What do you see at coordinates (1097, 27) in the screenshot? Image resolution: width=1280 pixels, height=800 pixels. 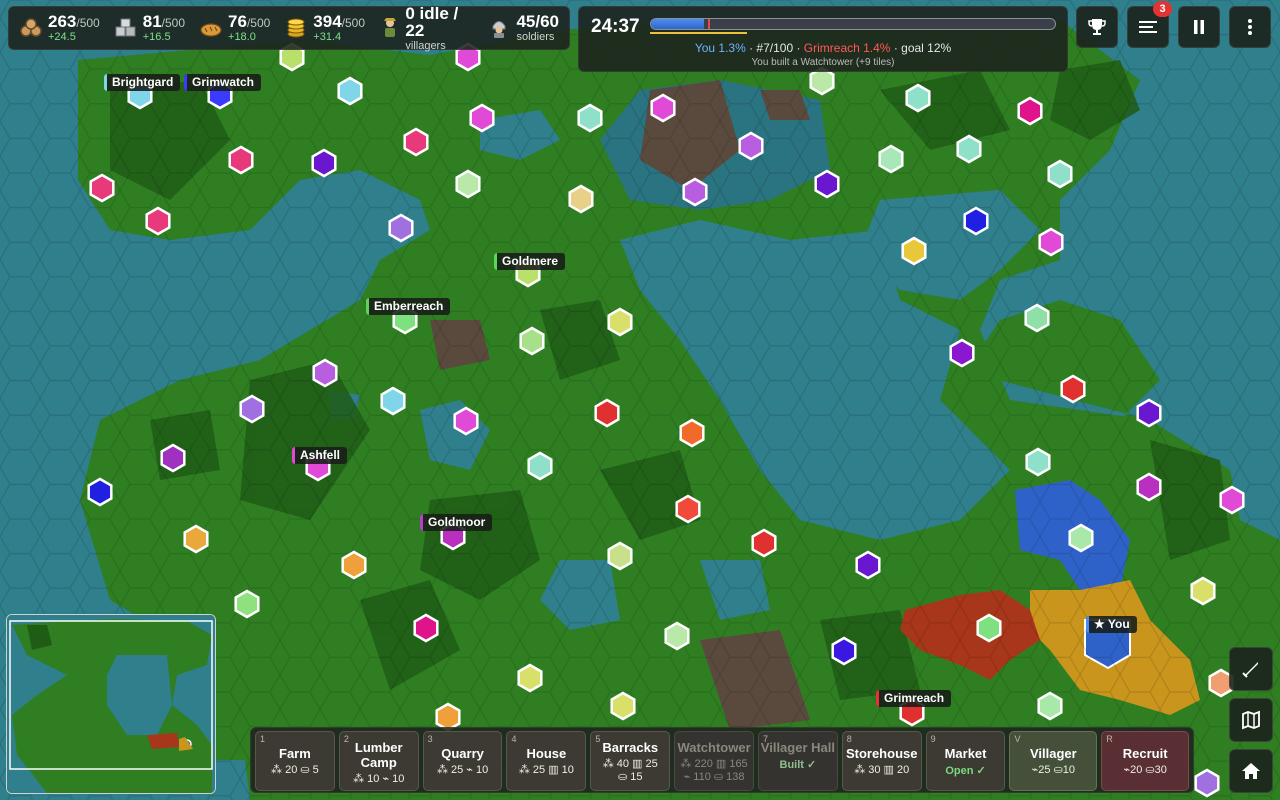 I see `leaderboard-button` at bounding box center [1097, 27].